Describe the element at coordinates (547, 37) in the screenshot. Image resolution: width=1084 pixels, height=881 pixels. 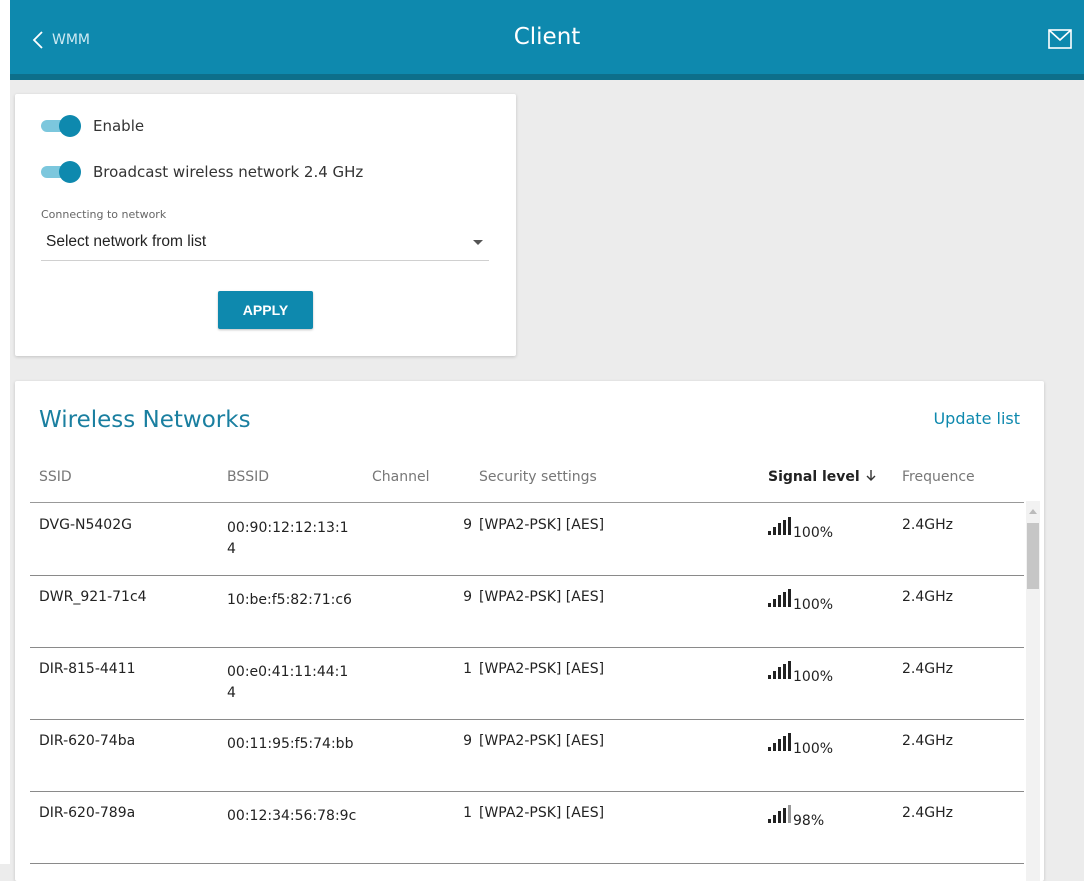
I see `page-title: Client` at that location.